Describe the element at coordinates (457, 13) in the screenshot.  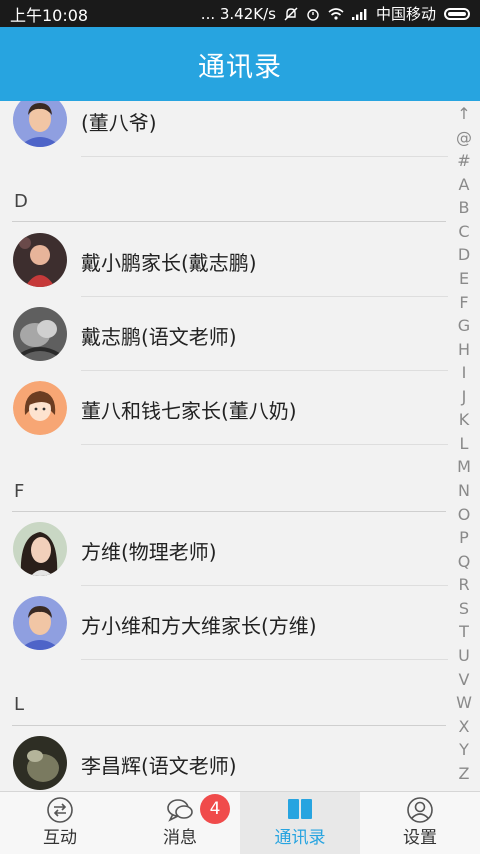
I see `battery-icon` at that location.